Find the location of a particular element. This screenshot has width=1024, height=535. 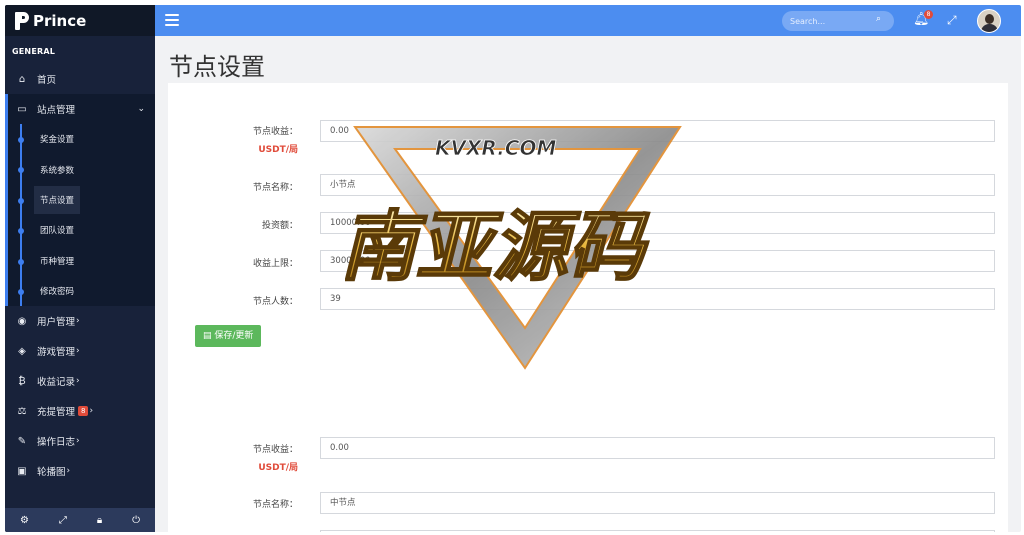

income-limit-field: 30000.00 is located at coordinates (657, 261).